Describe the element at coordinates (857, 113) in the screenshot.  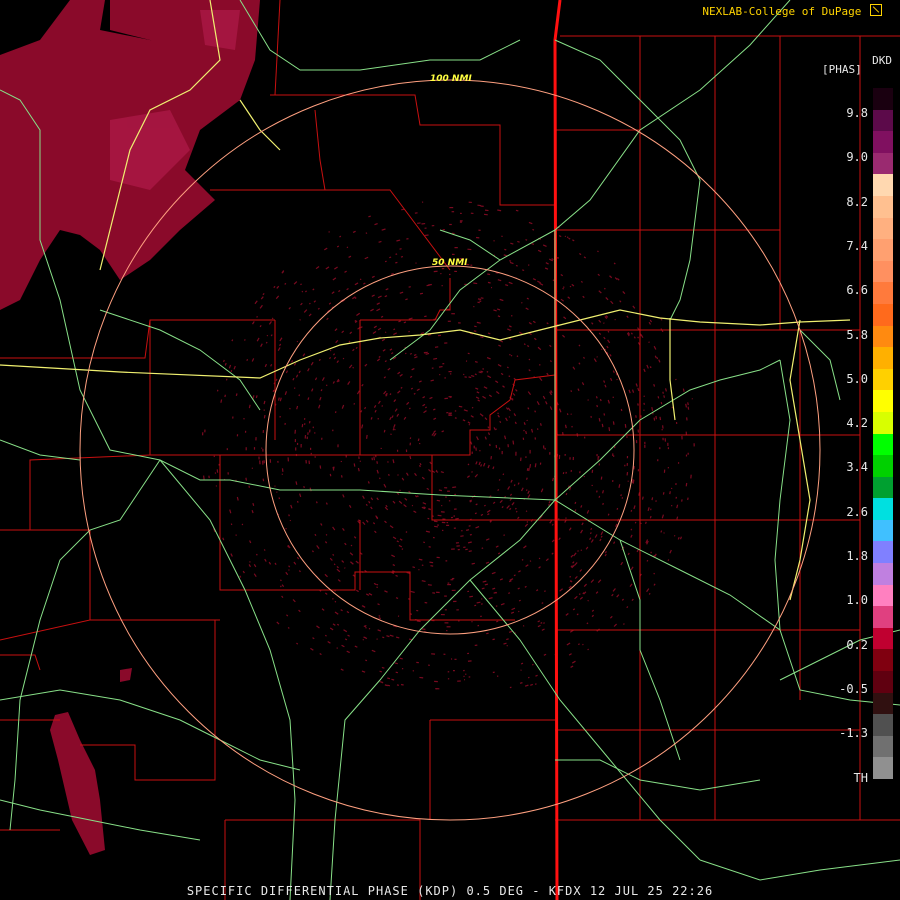
I see `scale-tick-label: 9.8` at that location.